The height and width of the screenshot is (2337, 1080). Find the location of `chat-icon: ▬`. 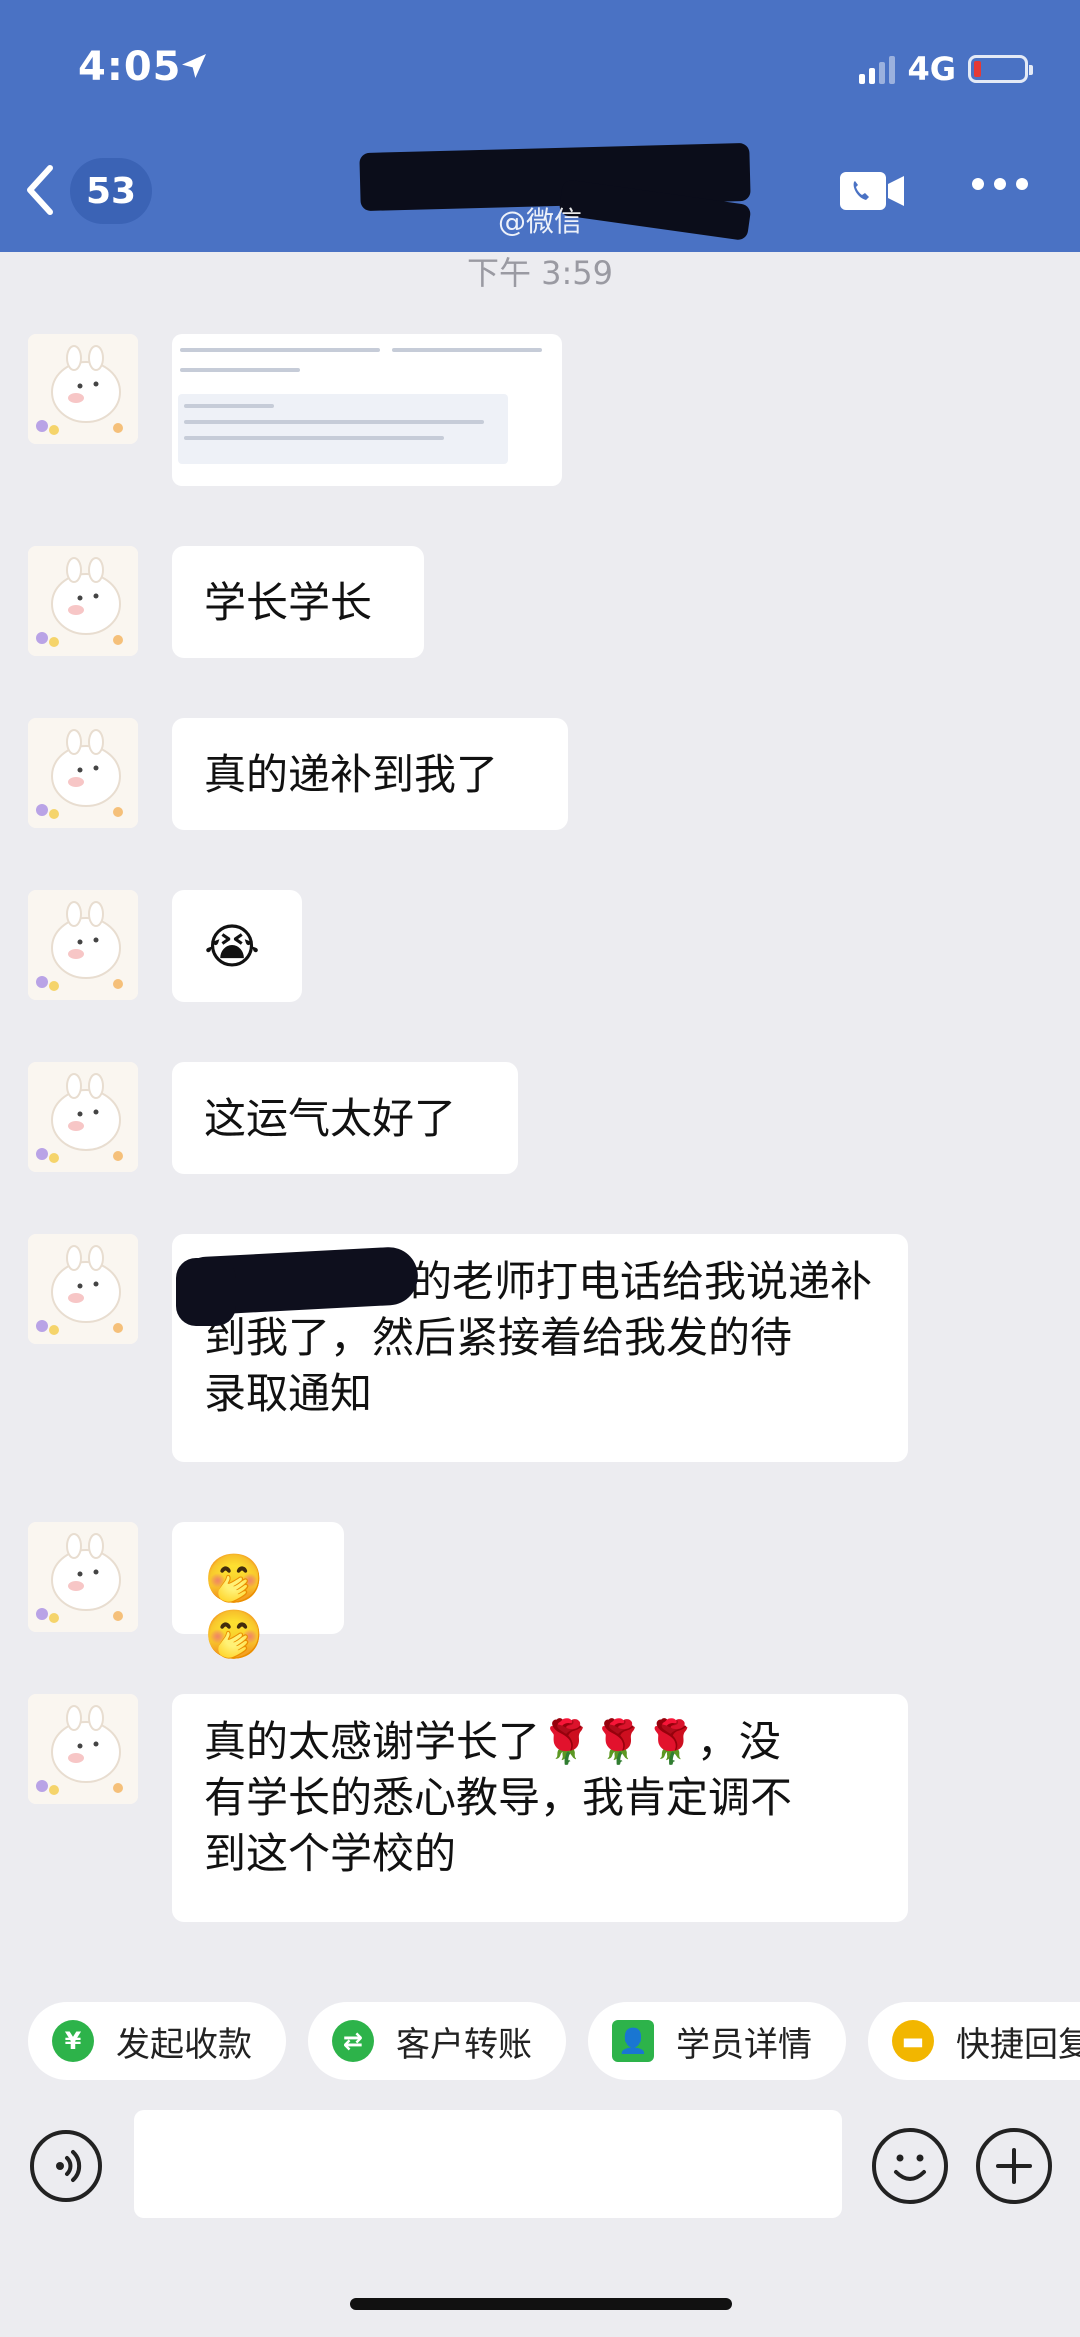

chat-icon: ▬ is located at coordinates (913, 2041).